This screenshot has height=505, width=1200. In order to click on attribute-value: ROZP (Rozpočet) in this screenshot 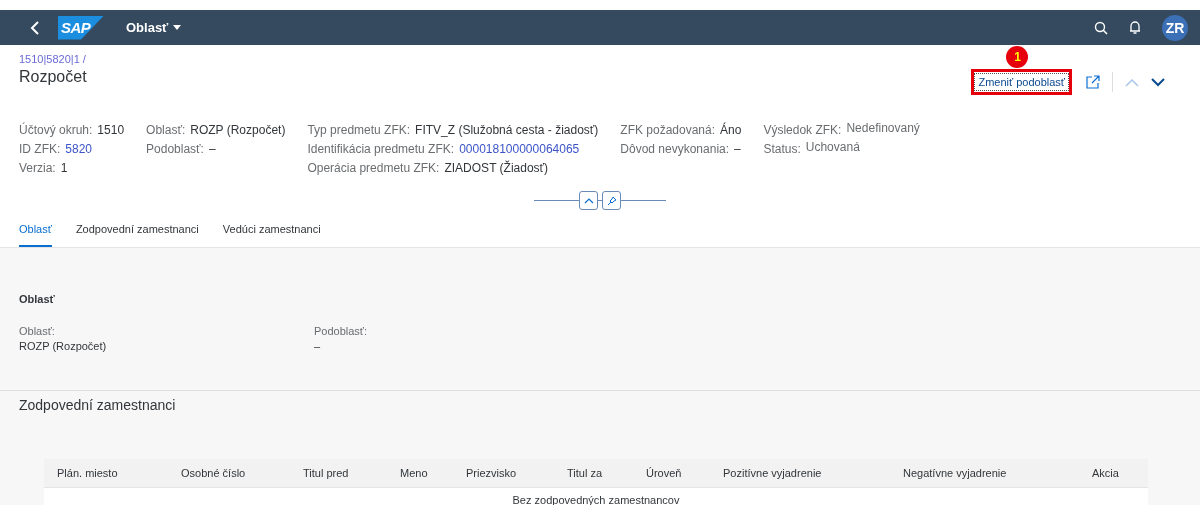, I will do `click(238, 130)`.